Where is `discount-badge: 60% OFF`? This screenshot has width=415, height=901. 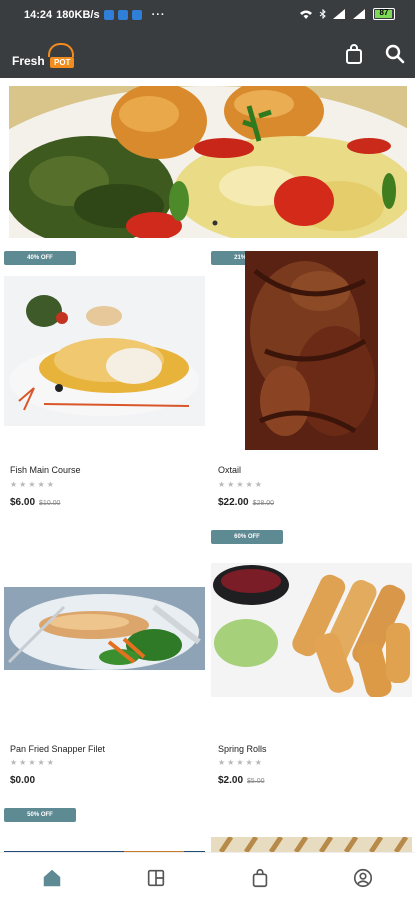
discount-badge: 60% OFF is located at coordinates (247, 537).